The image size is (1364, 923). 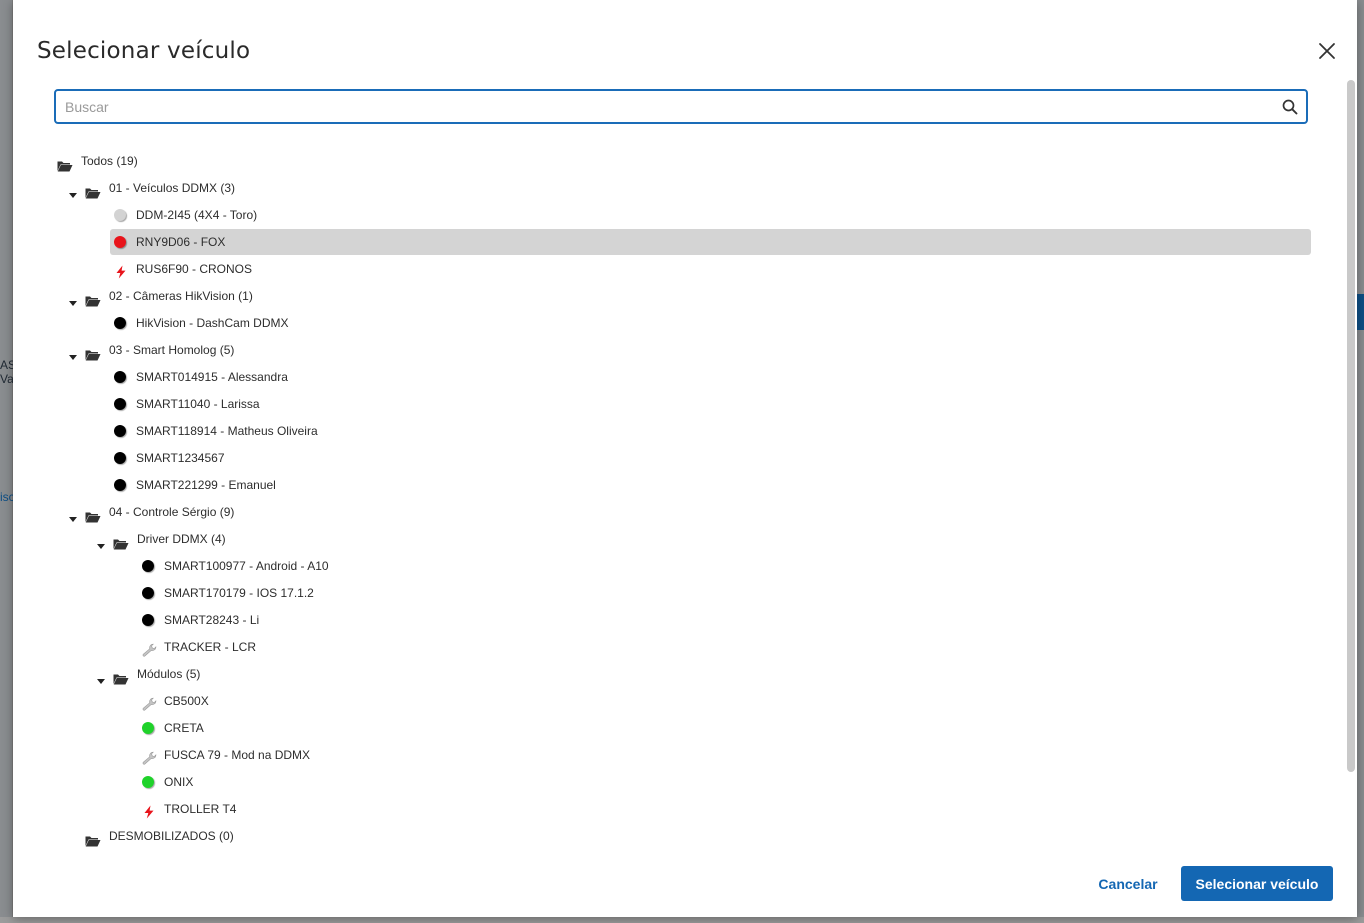 I want to click on tree-vehicle-item: CB500X, so click(x=175, y=701).